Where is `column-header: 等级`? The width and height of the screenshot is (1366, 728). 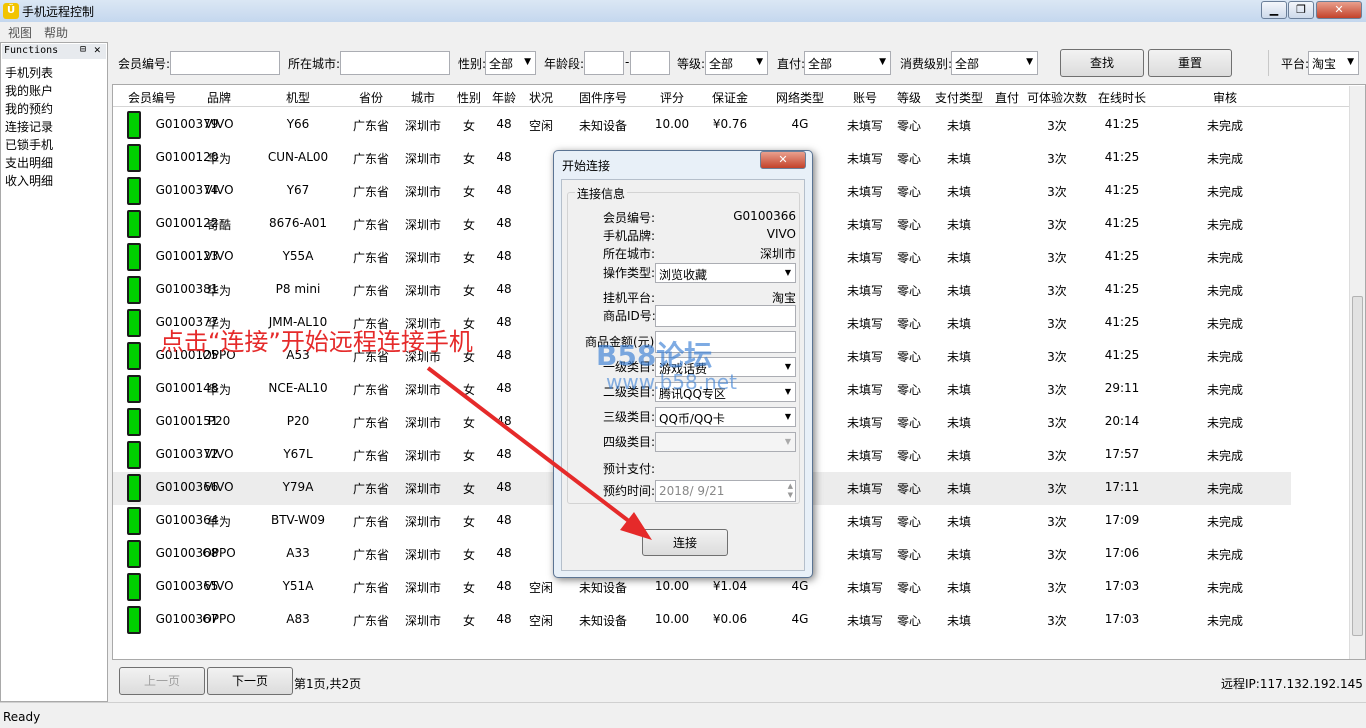 column-header: 等级 is located at coordinates (909, 97).